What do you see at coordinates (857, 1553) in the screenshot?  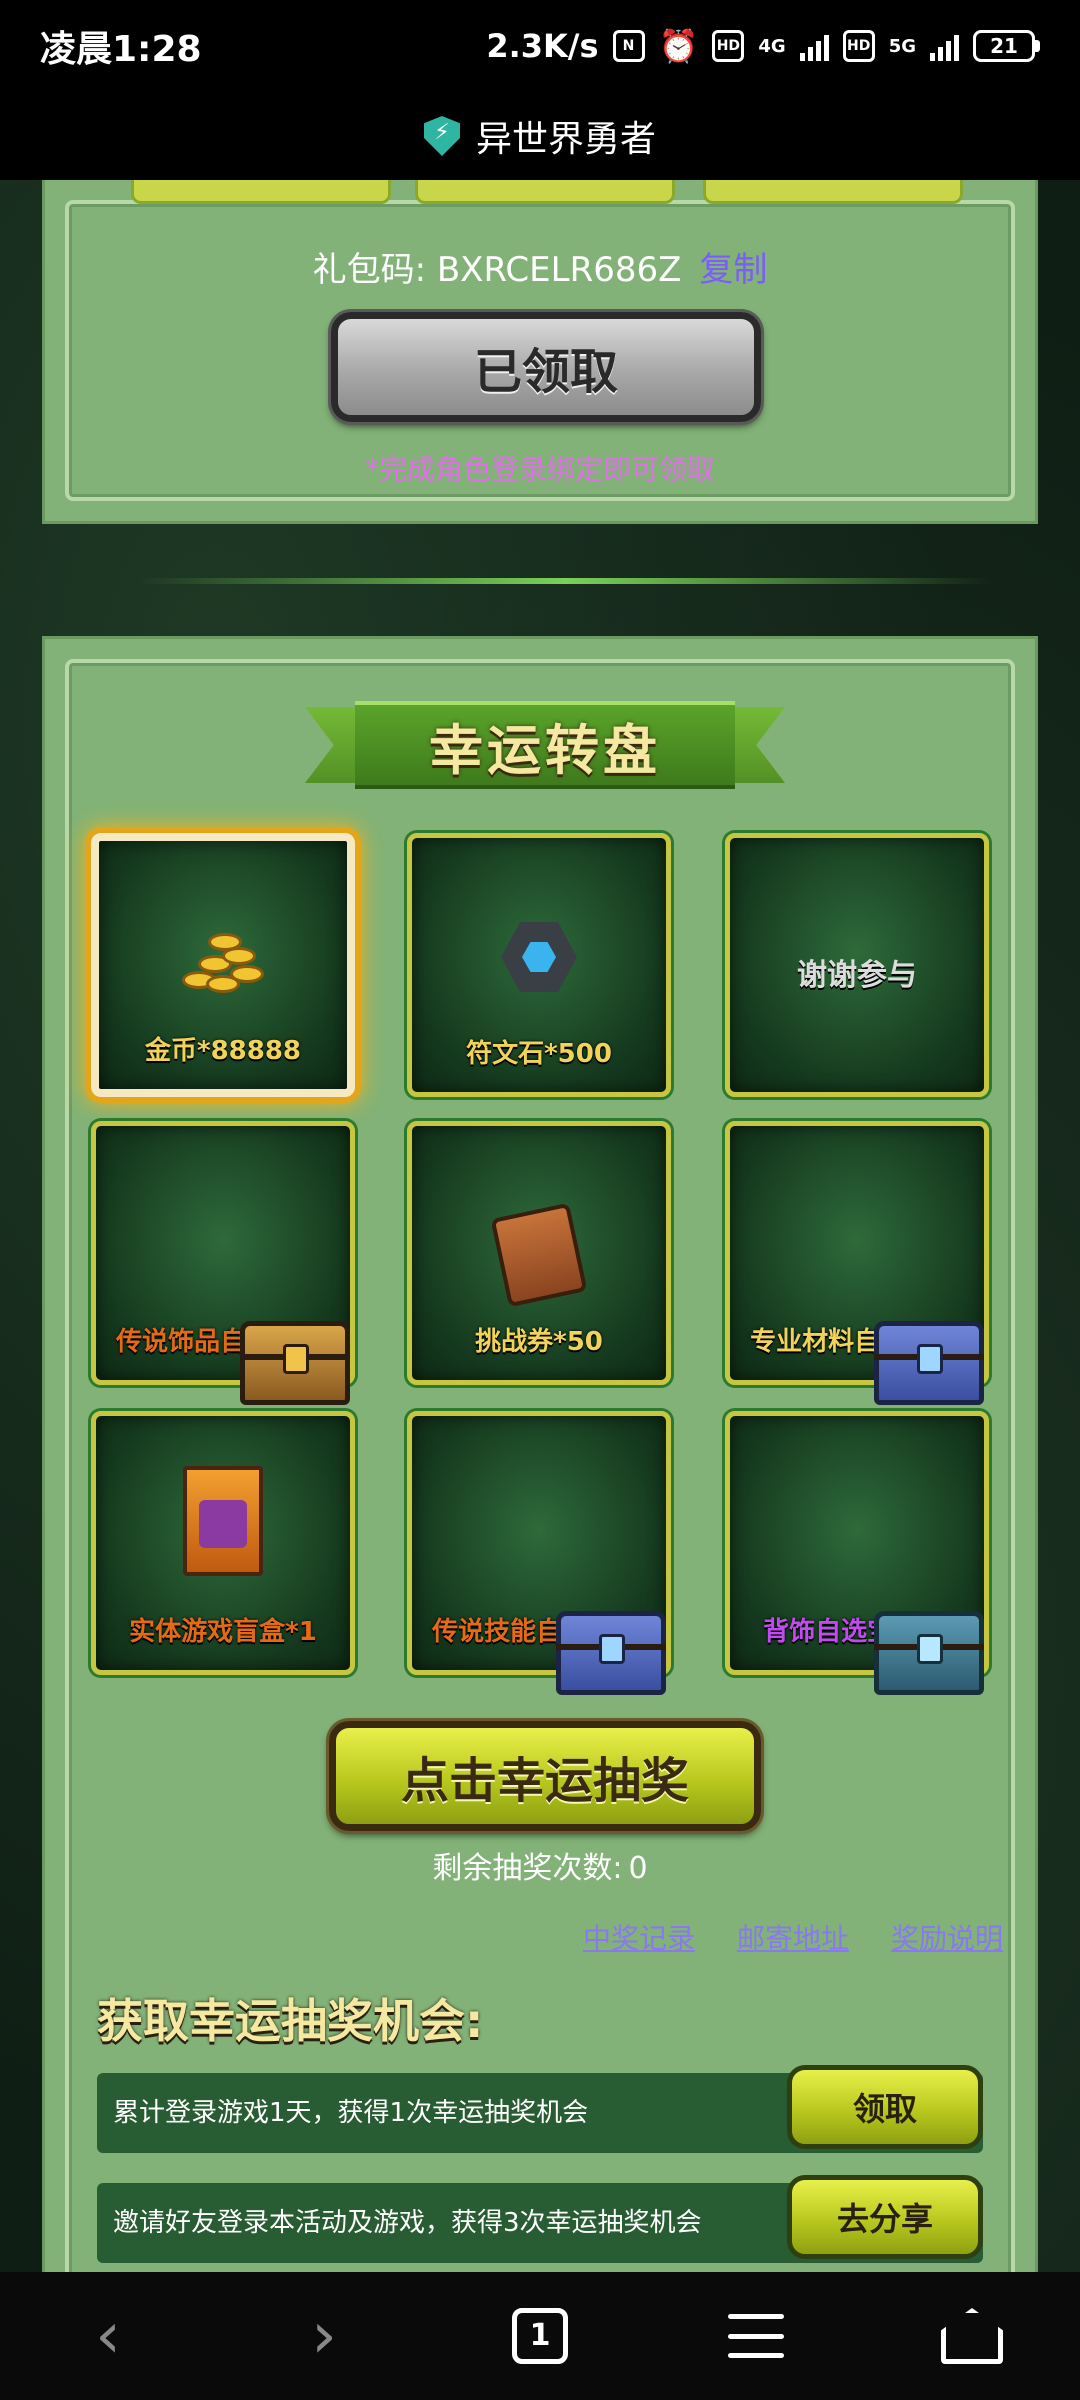 I see `prize-cell-back-accessory-box: 背饰自选宝箱*1` at bounding box center [857, 1553].